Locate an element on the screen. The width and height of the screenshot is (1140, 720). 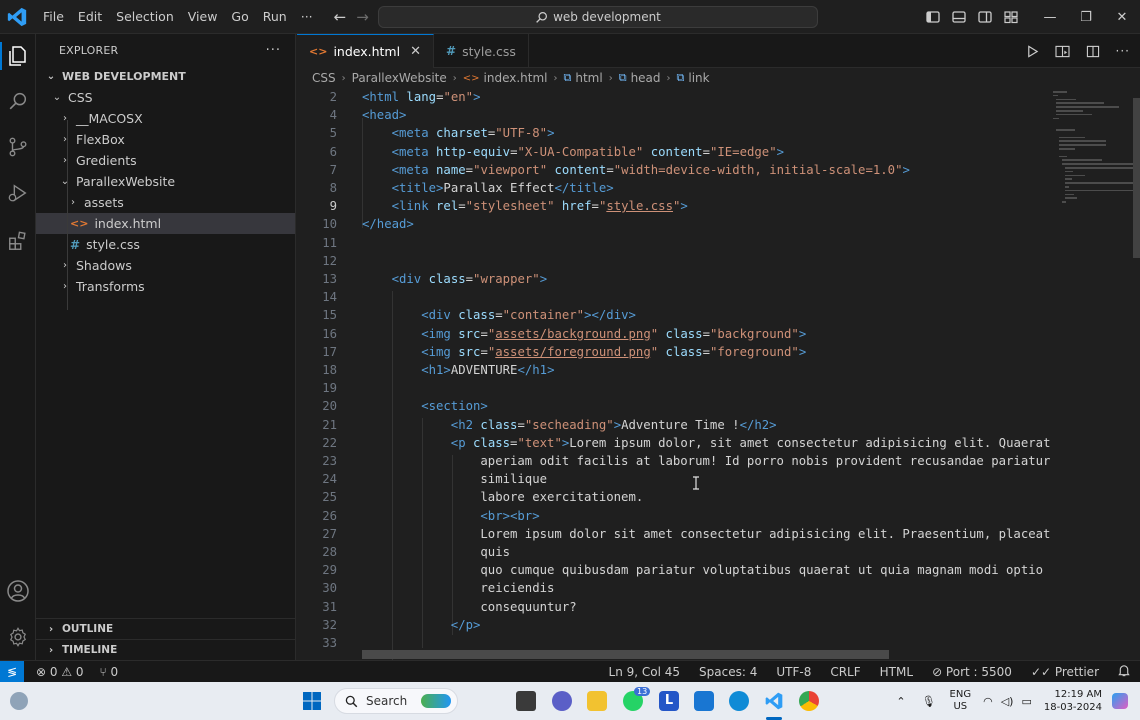
app-l-icon: L is located at coordinates (669, 701).